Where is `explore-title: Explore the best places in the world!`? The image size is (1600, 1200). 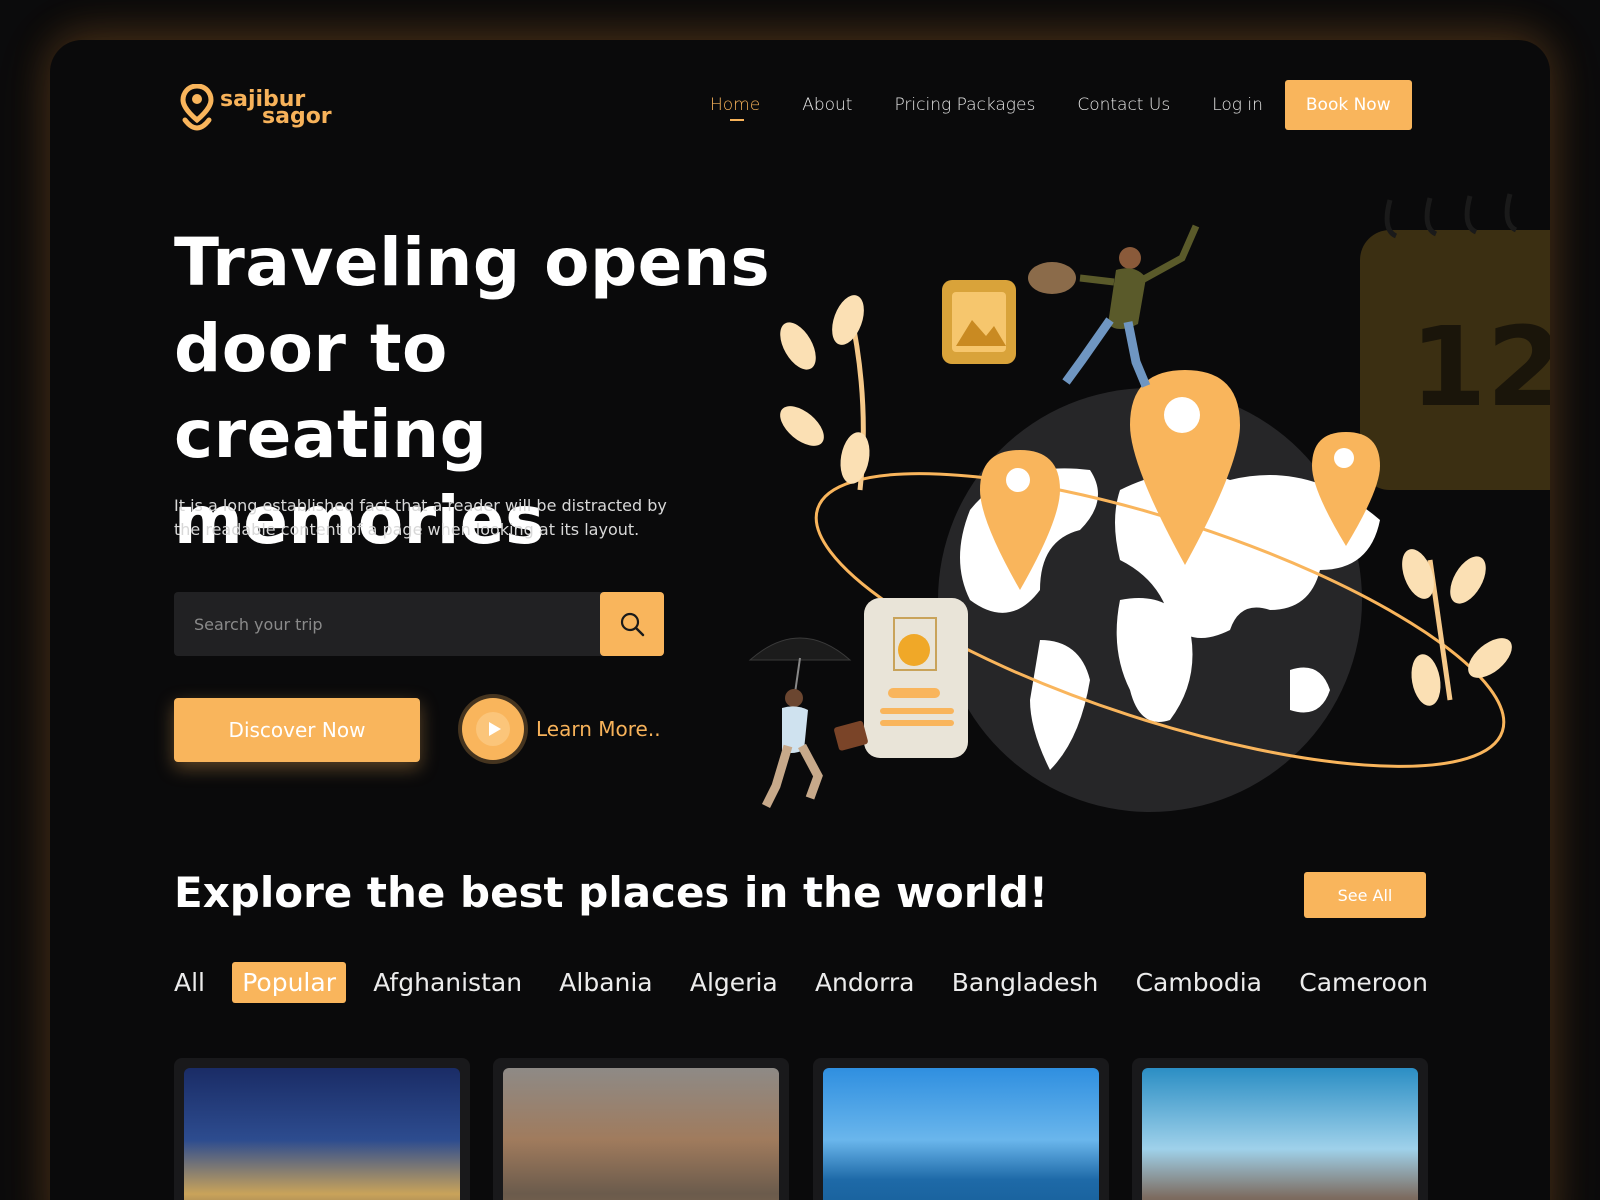 explore-title: Explore the best places in the world! is located at coordinates (611, 892).